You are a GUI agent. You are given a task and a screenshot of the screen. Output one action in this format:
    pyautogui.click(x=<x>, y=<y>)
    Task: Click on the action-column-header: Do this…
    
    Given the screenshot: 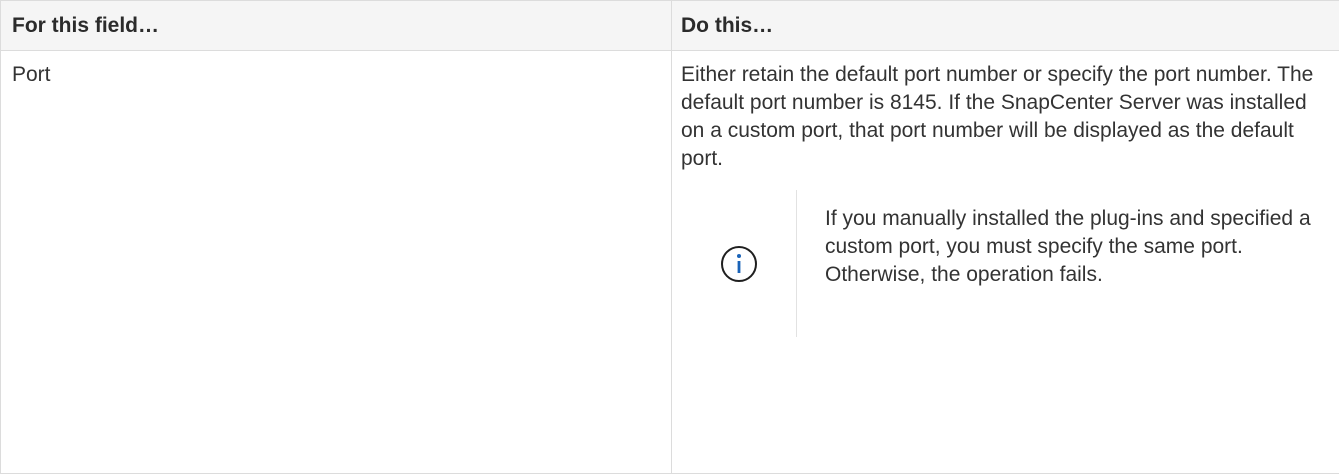 What is the action you would take?
    pyautogui.click(x=1005, y=25)
    